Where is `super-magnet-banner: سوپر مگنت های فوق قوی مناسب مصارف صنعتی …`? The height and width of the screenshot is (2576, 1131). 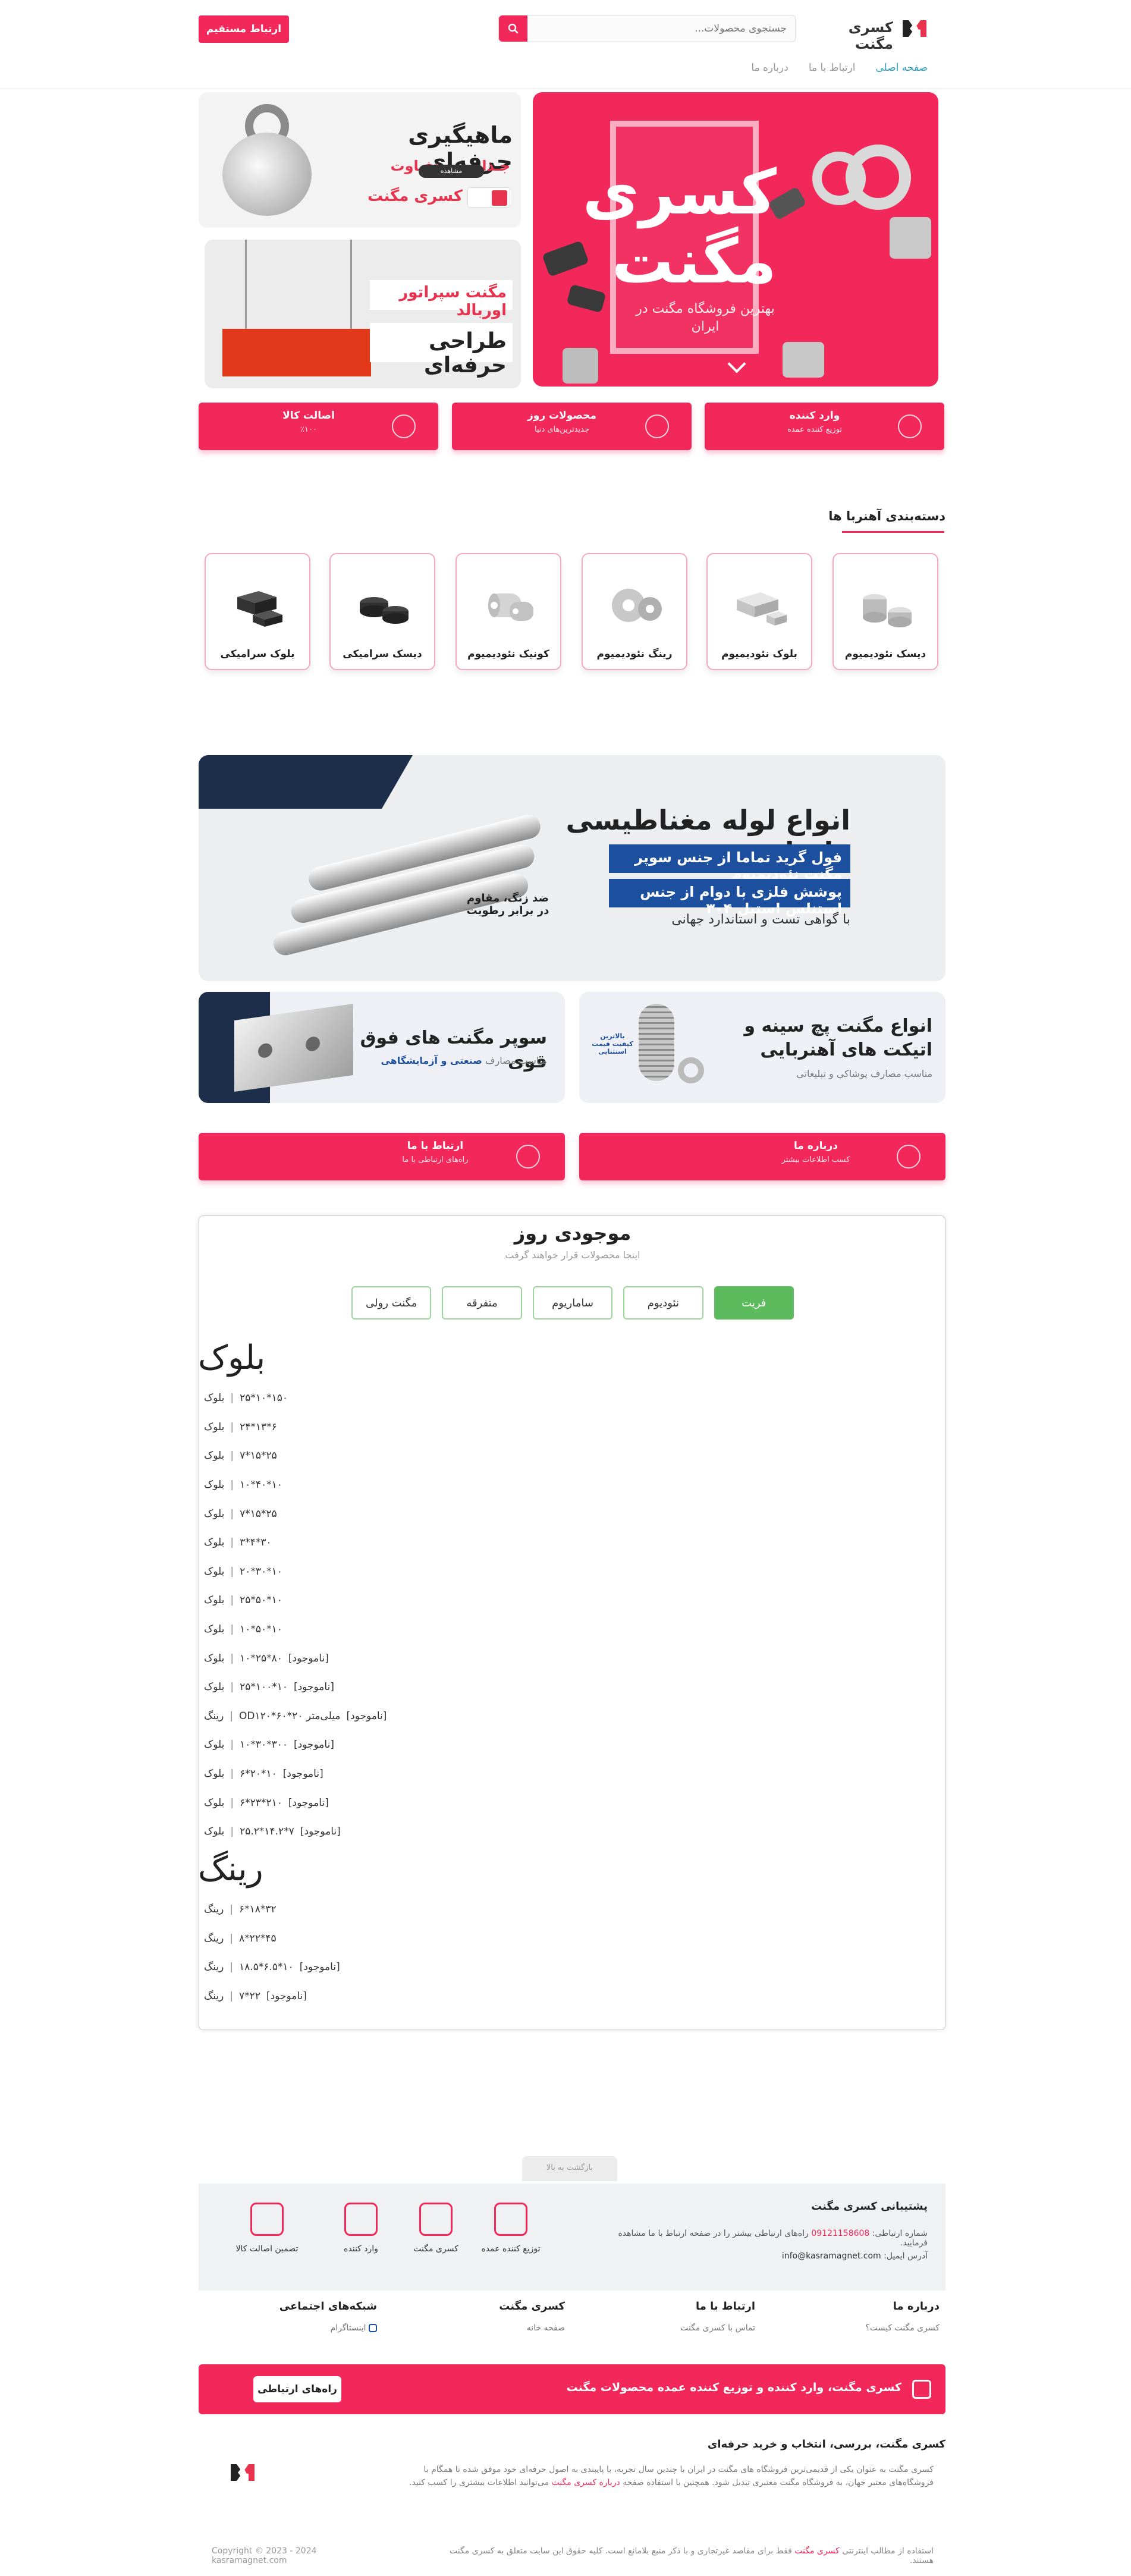 super-magnet-banner: سوپر مگنت های فوق قوی مناسب مصارف صنعتی … is located at coordinates (382, 1047).